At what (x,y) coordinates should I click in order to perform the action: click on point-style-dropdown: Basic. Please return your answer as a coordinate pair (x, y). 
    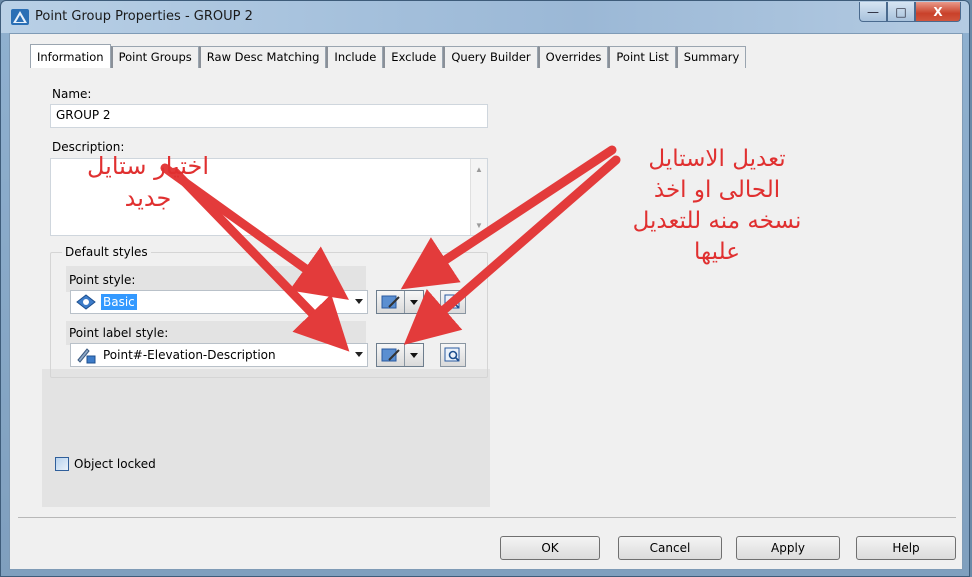
    Looking at the image, I should click on (219, 302).